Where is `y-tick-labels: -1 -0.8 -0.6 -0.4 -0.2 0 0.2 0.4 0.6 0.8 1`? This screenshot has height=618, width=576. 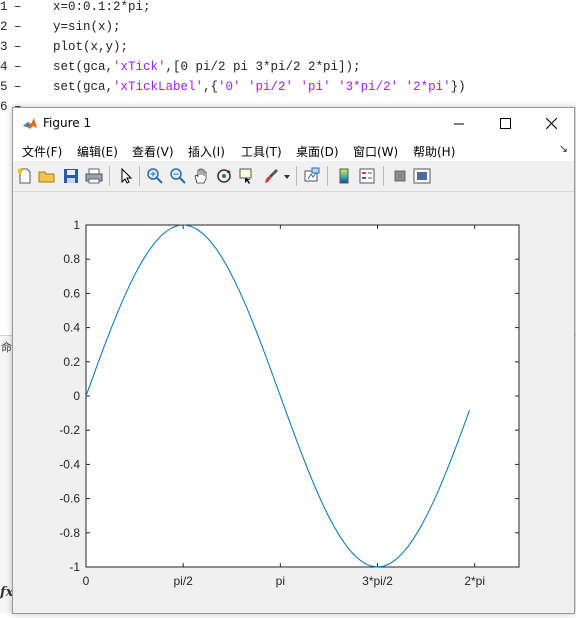 y-tick-labels: -1 -0.8 -0.6 -0.4 -0.2 0 0.2 0.4 0.6 0.8 1 is located at coordinates (69, 396).